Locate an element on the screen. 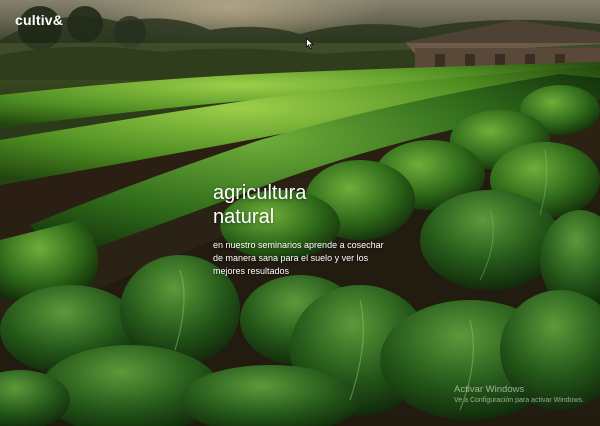  top-navigation-bar: cultiv& is located at coordinates (300, 21).